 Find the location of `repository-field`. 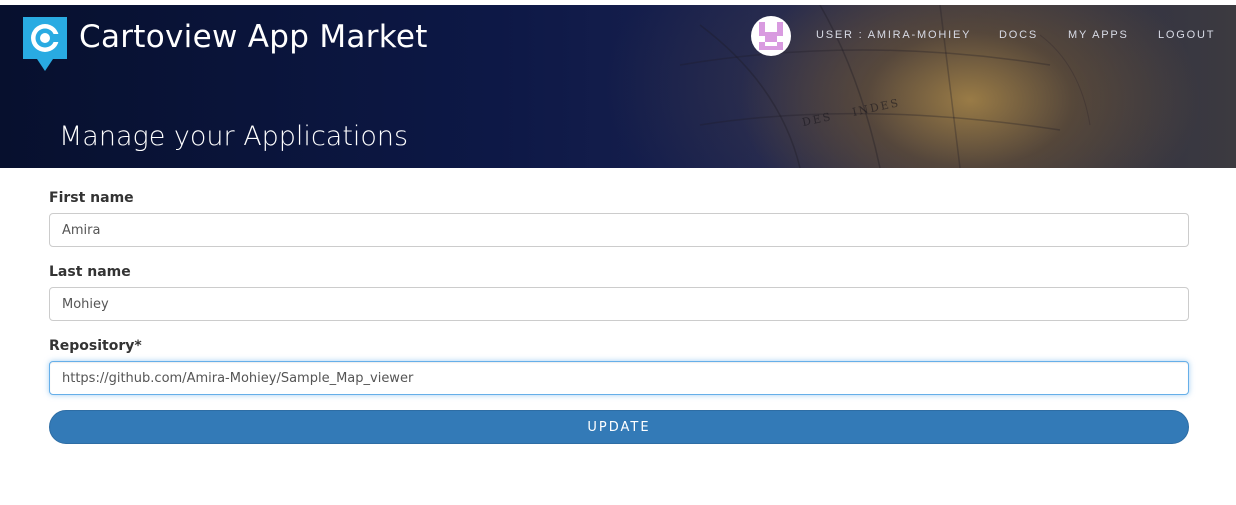

repository-field is located at coordinates (619, 378).